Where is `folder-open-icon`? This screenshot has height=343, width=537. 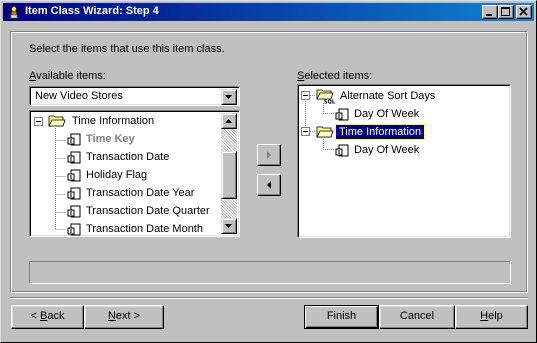 folder-open-icon is located at coordinates (325, 132).